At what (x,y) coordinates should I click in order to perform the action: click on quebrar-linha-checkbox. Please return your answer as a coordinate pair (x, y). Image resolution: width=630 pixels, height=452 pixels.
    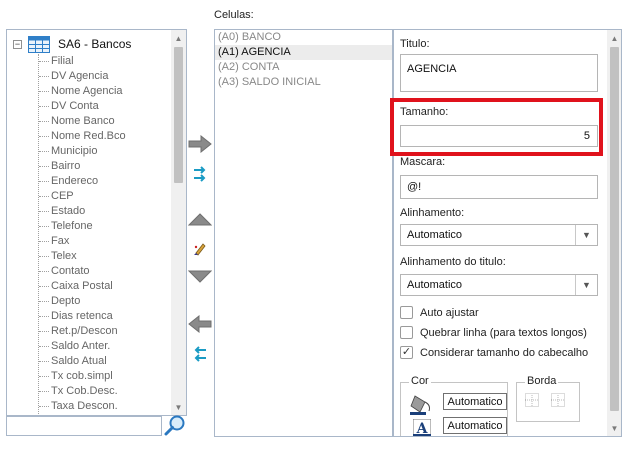
    Looking at the image, I should click on (406, 332).